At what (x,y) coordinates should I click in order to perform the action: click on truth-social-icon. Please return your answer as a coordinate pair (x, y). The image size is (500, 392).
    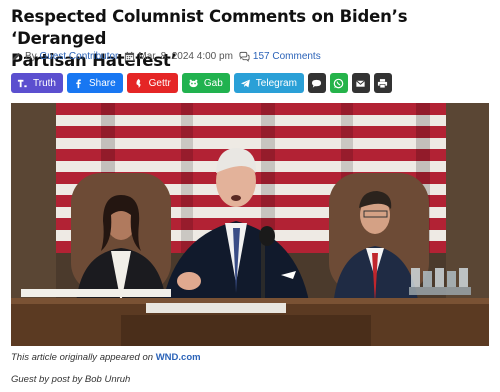
    Looking at the image, I should click on (22, 83).